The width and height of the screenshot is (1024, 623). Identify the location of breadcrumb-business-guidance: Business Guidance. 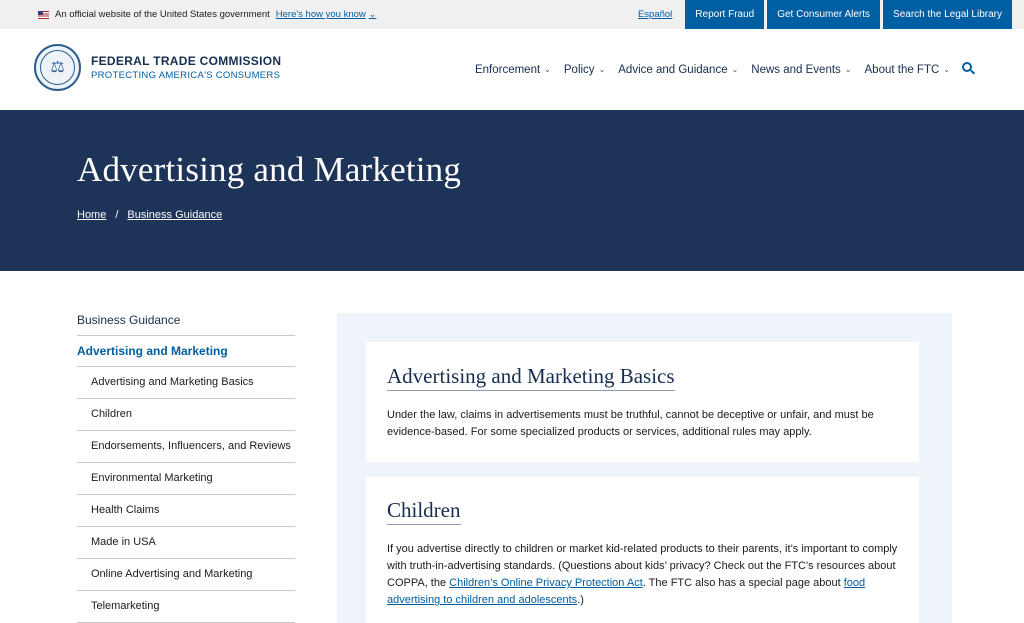
(174, 215).